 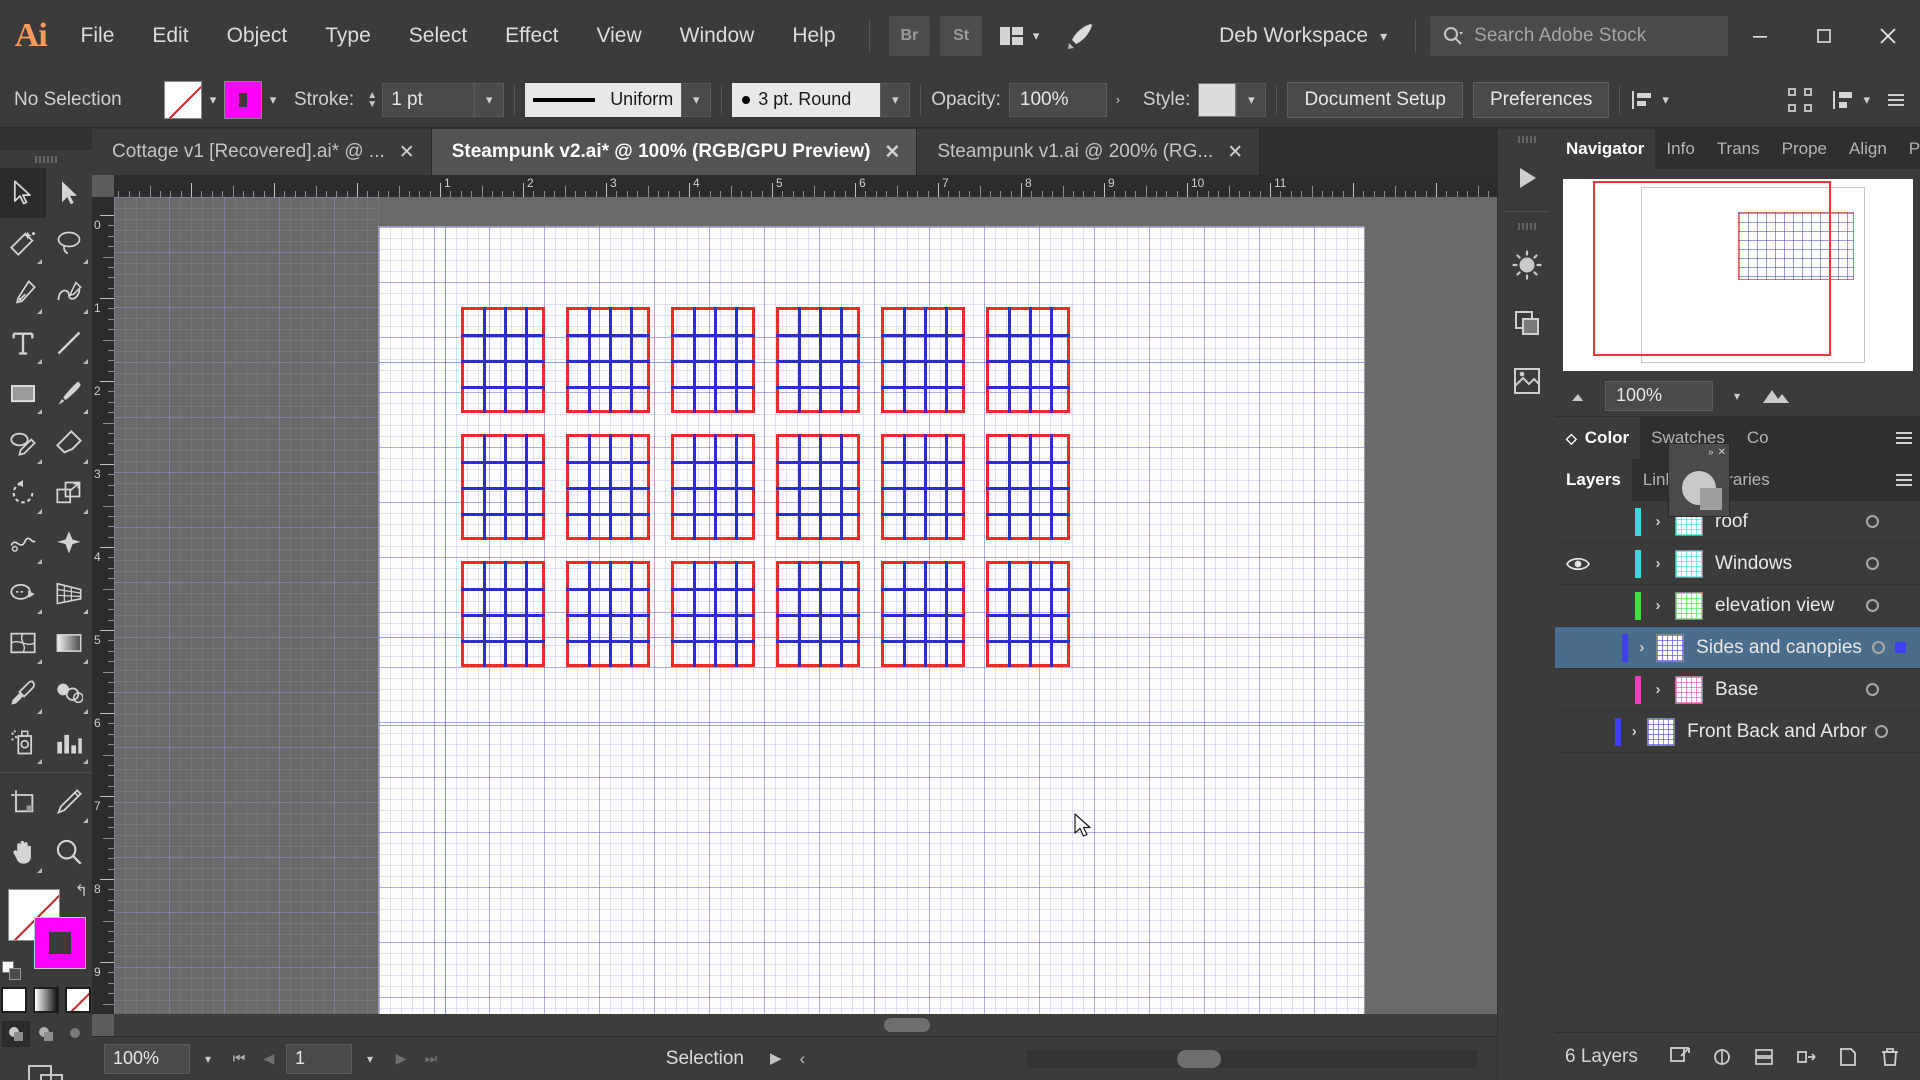 I want to click on stroke-weight-chevron-icon: ▾, so click(x=489, y=99).